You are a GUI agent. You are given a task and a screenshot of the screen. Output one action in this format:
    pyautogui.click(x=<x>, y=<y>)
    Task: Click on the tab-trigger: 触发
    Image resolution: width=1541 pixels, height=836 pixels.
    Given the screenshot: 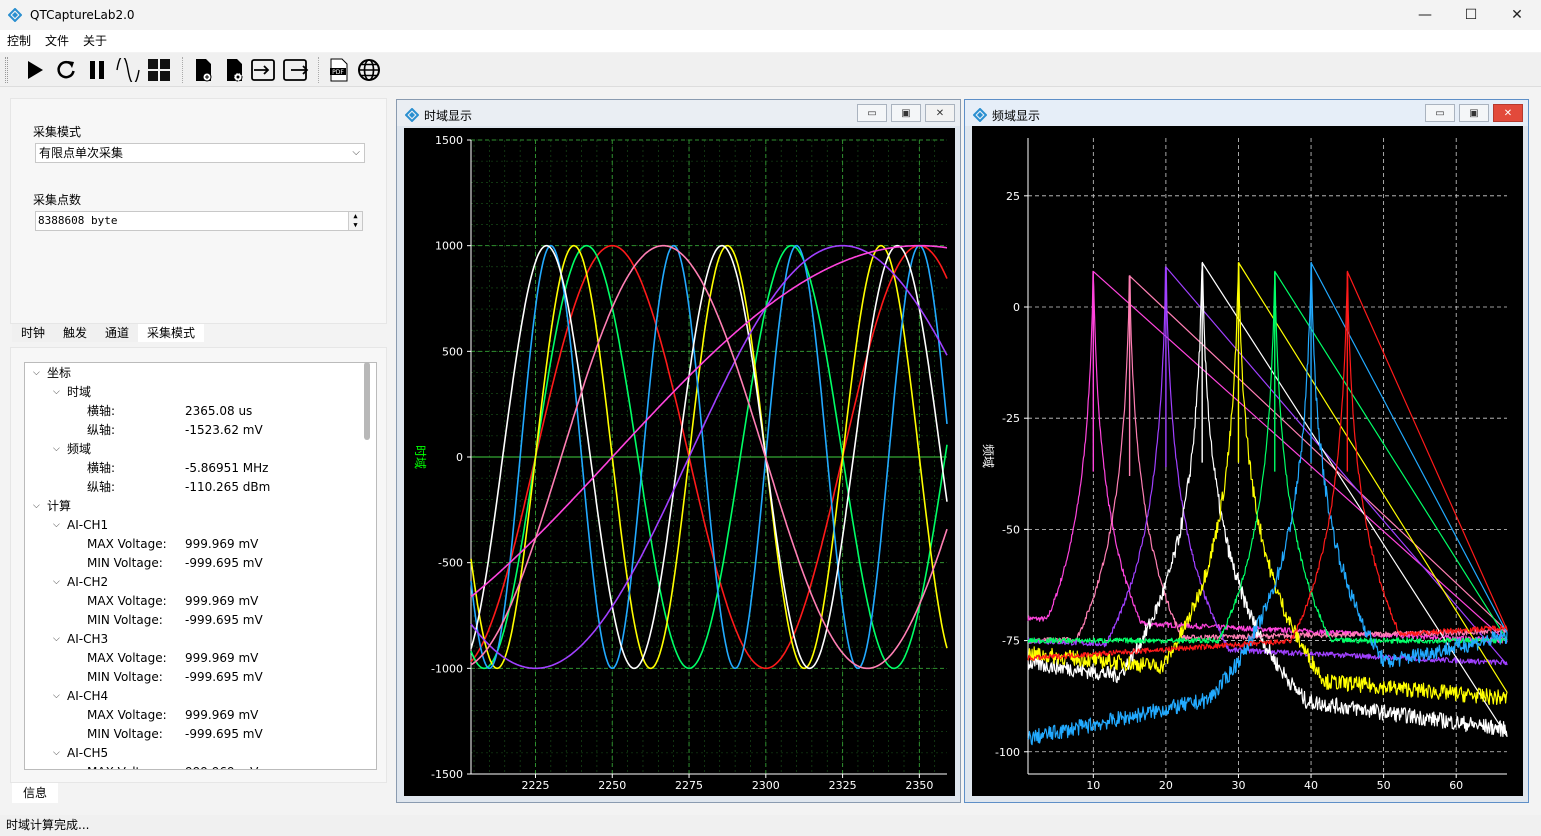 What is the action you would take?
    pyautogui.click(x=75, y=333)
    